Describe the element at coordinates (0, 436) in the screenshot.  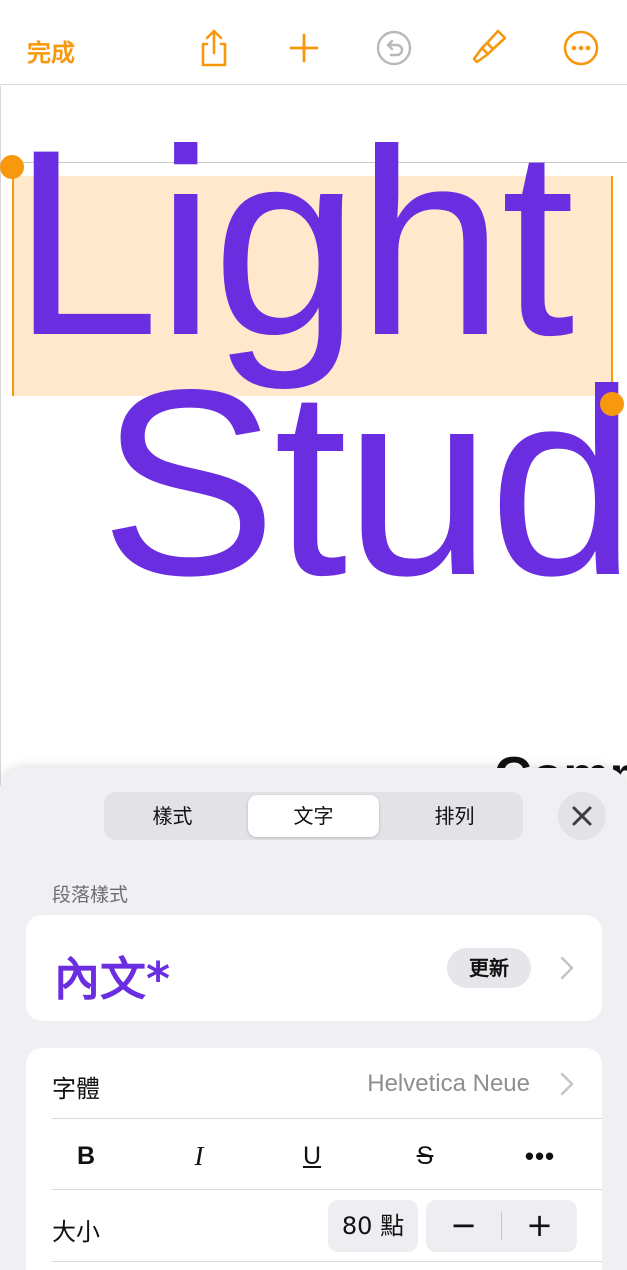
I see `page-edge` at that location.